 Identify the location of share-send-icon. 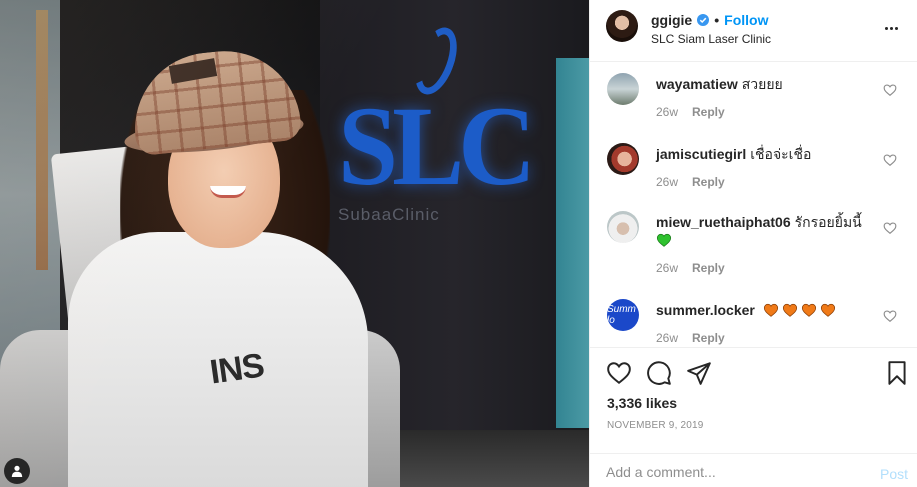
(699, 373).